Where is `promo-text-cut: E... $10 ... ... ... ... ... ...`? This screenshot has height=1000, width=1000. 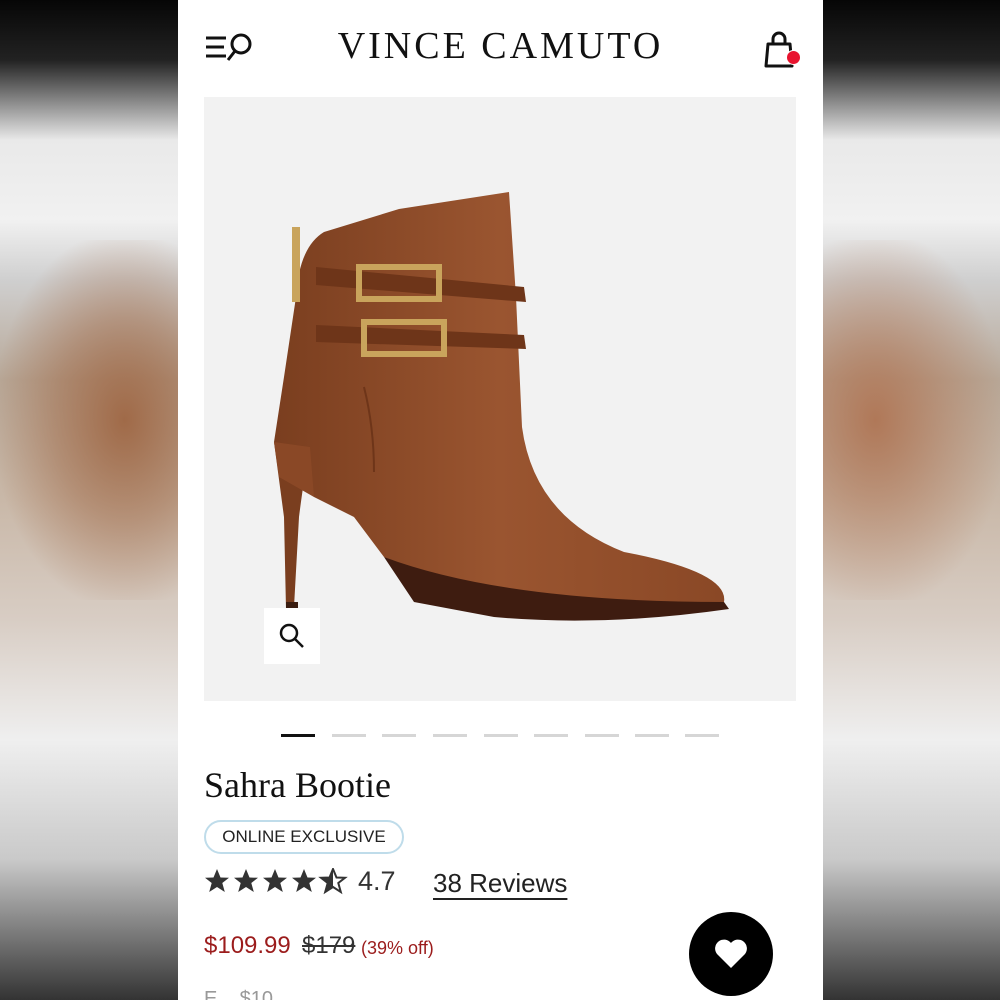 promo-text-cut: E... $10 ... ... ... ... ... ... is located at coordinates (305, 994).